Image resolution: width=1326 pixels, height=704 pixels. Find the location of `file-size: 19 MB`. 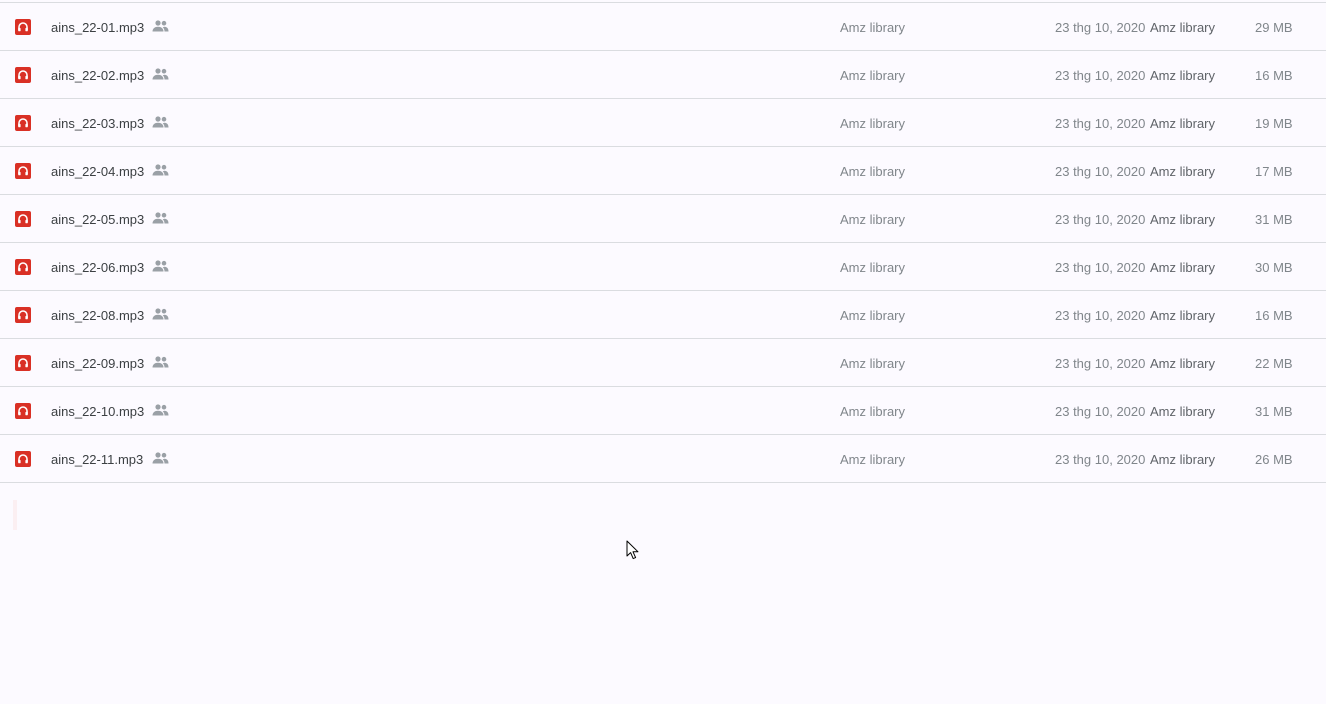

file-size: 19 MB is located at coordinates (1274, 123).